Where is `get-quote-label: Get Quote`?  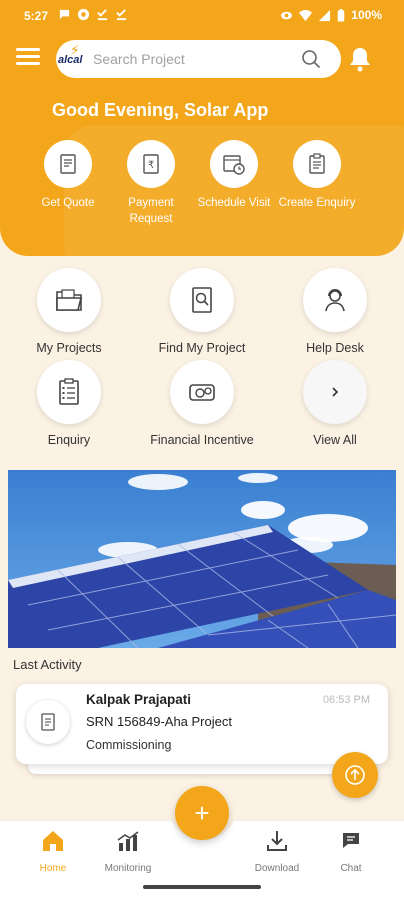
get-quote-label: Get Quote is located at coordinates (68, 203).